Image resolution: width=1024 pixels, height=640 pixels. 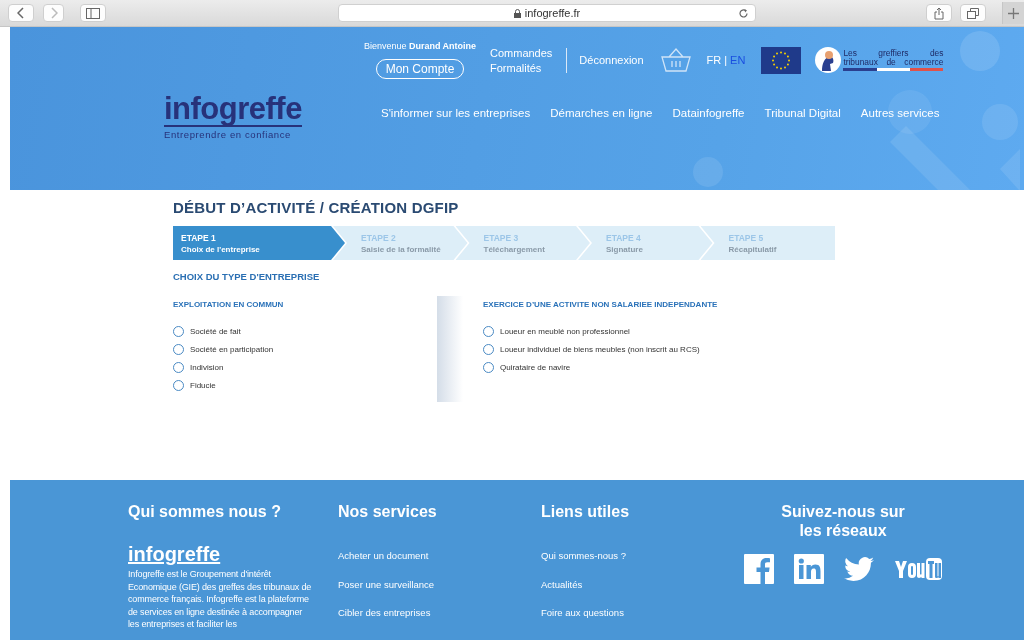 What do you see at coordinates (521, 67) in the screenshot?
I see `header-link: Formalités` at bounding box center [521, 67].